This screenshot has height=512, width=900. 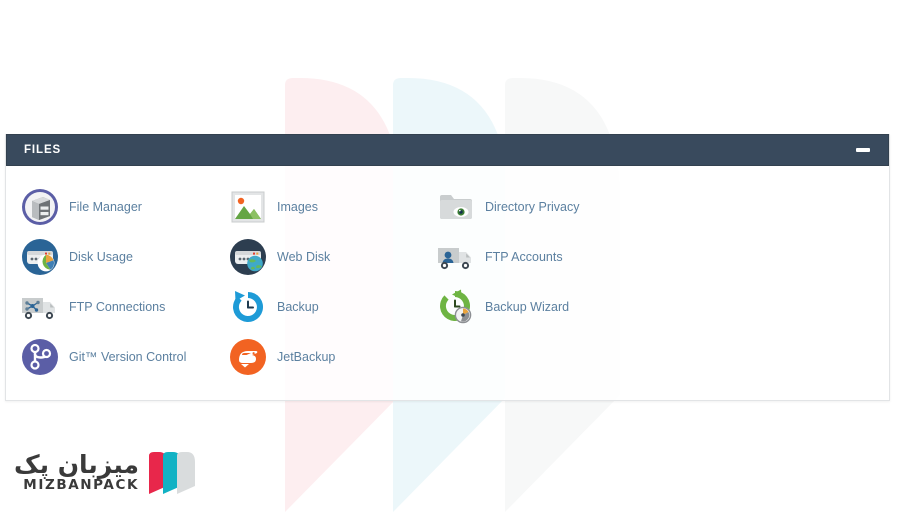 What do you see at coordinates (447, 150) in the screenshot?
I see `files-panel-header: FILES` at bounding box center [447, 150].